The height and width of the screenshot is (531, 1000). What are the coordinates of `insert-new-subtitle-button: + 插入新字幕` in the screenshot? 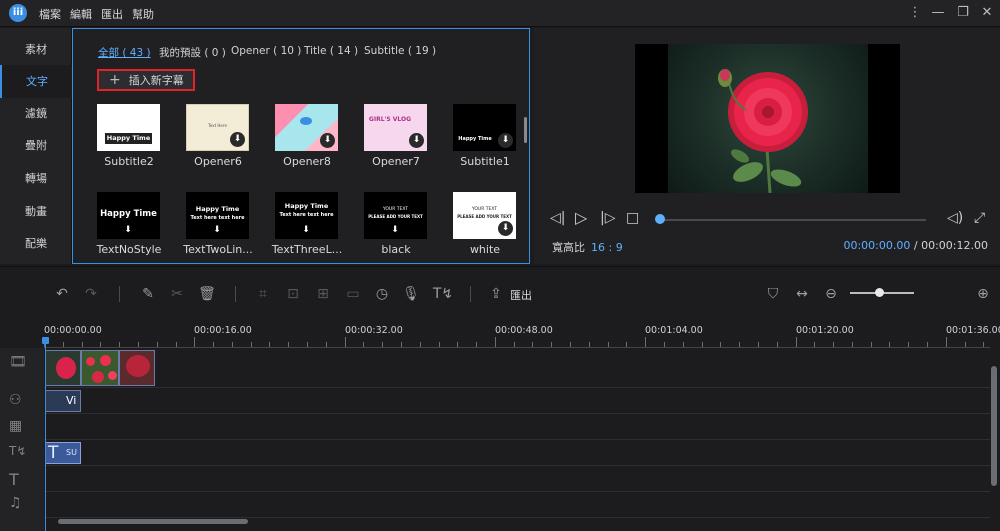 It's located at (146, 80).